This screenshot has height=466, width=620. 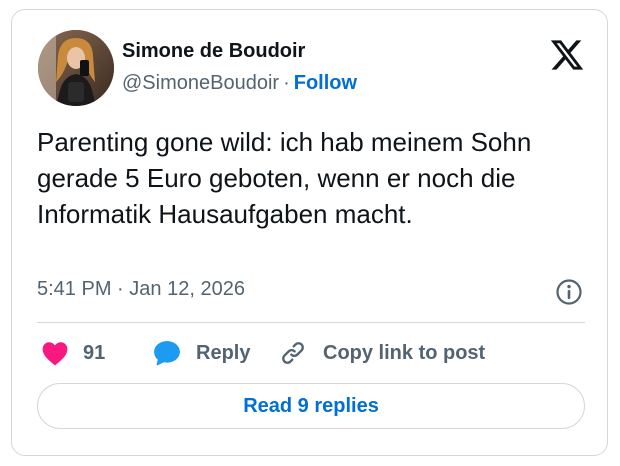 I want to click on speech-bubble-icon, so click(x=167, y=353).